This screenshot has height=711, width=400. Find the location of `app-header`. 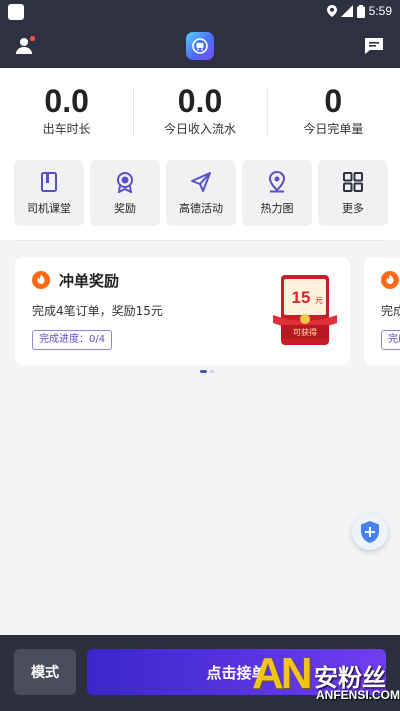

app-header is located at coordinates (200, 46).